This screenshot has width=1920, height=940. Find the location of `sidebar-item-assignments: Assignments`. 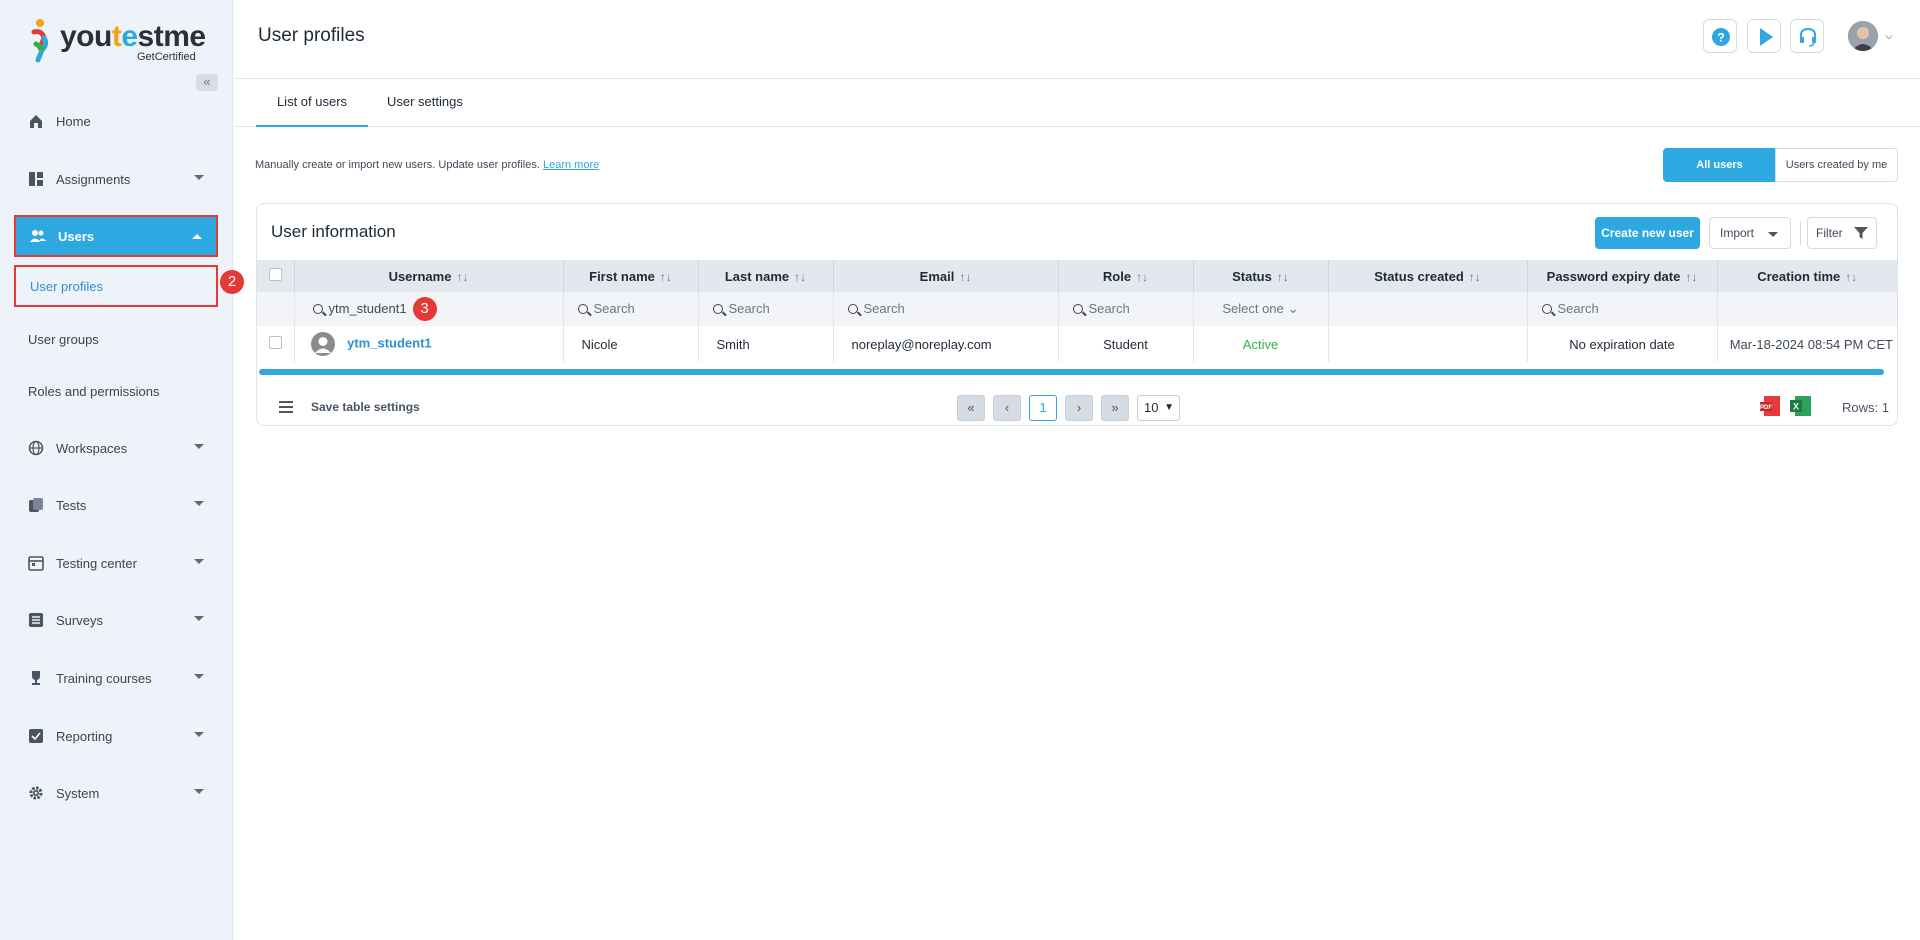

sidebar-item-assignments: Assignments is located at coordinates (116, 179).